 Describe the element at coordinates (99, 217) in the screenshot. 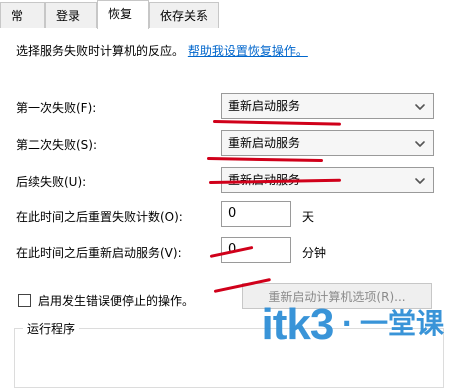

I see `reset-failure-count-label: 在此时间之后重置失败计数(O):` at that location.